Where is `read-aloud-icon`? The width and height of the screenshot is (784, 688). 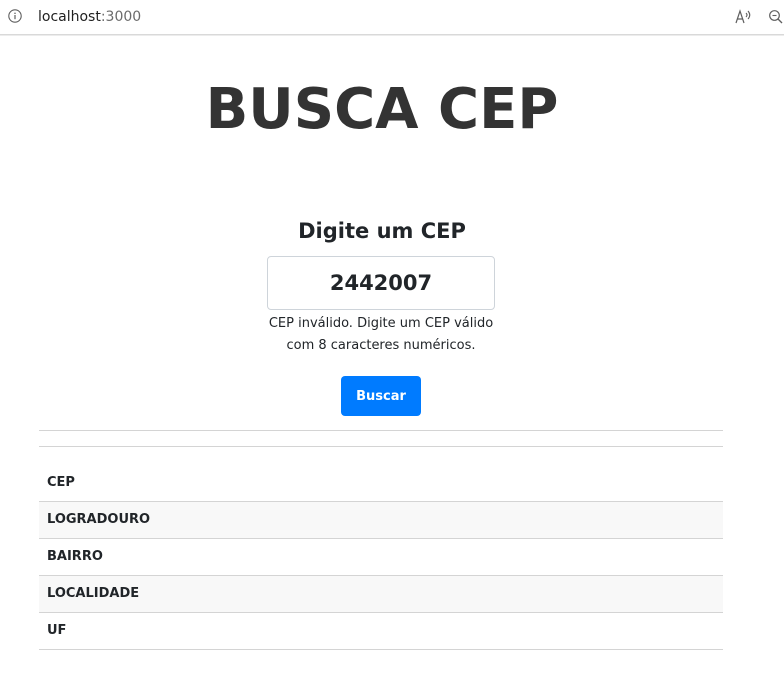 read-aloud-icon is located at coordinates (743, 17).